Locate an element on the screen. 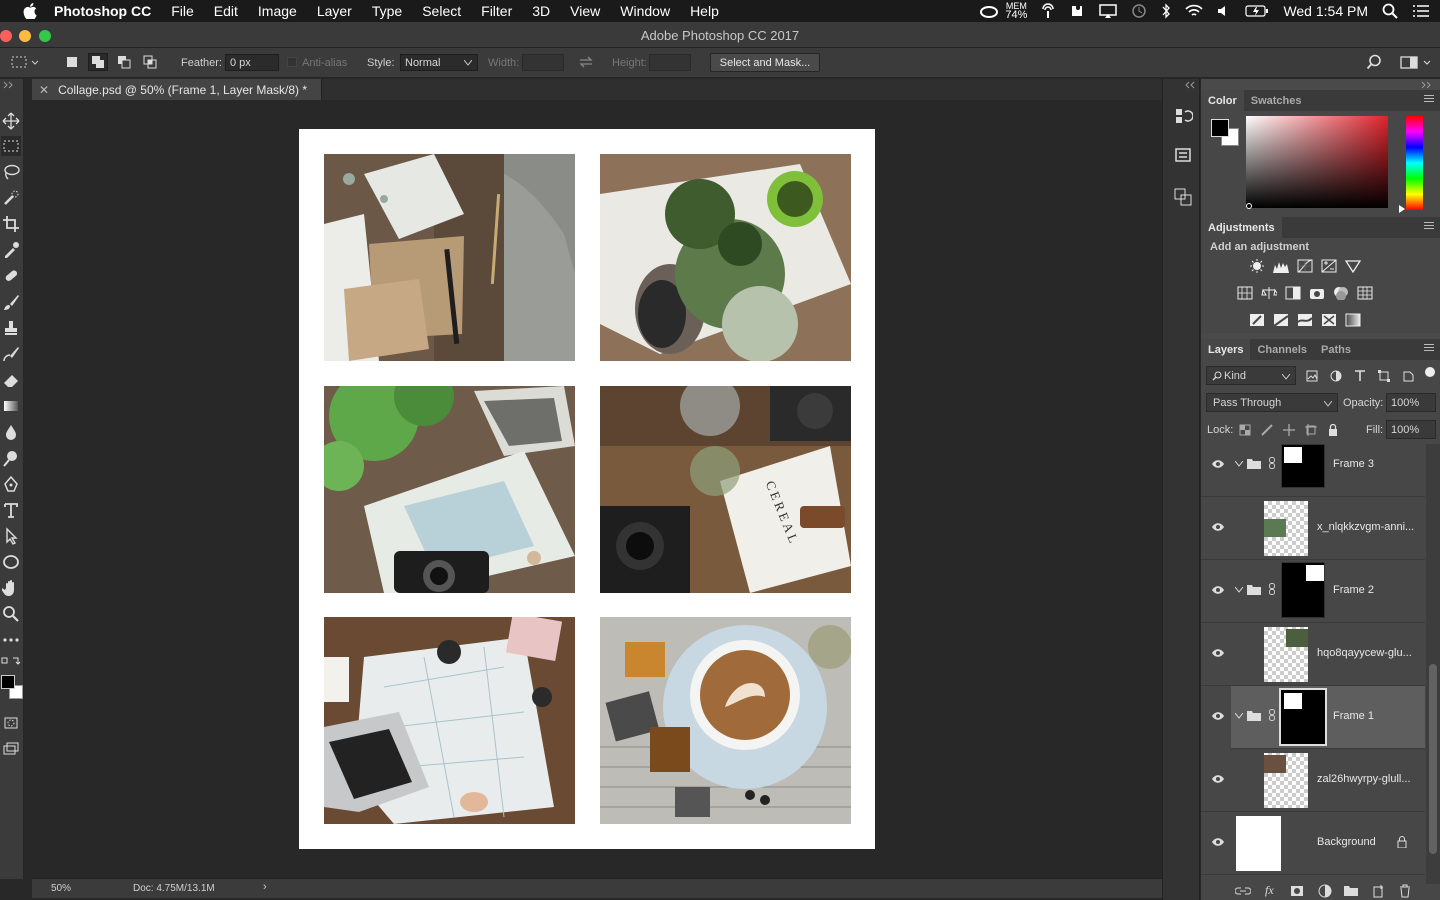  layer-row-background: Background is located at coordinates (1313, 843).